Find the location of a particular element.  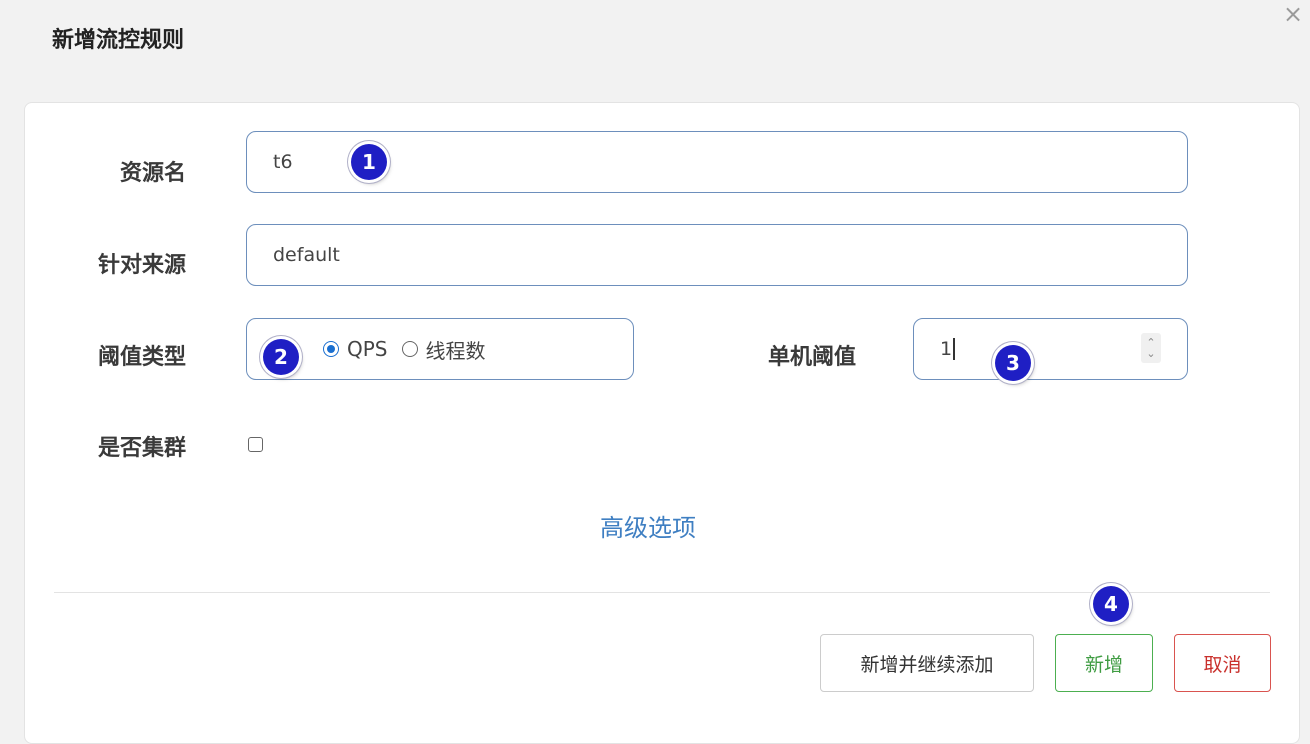

radio-thread-count: 线程数 is located at coordinates (443, 349).